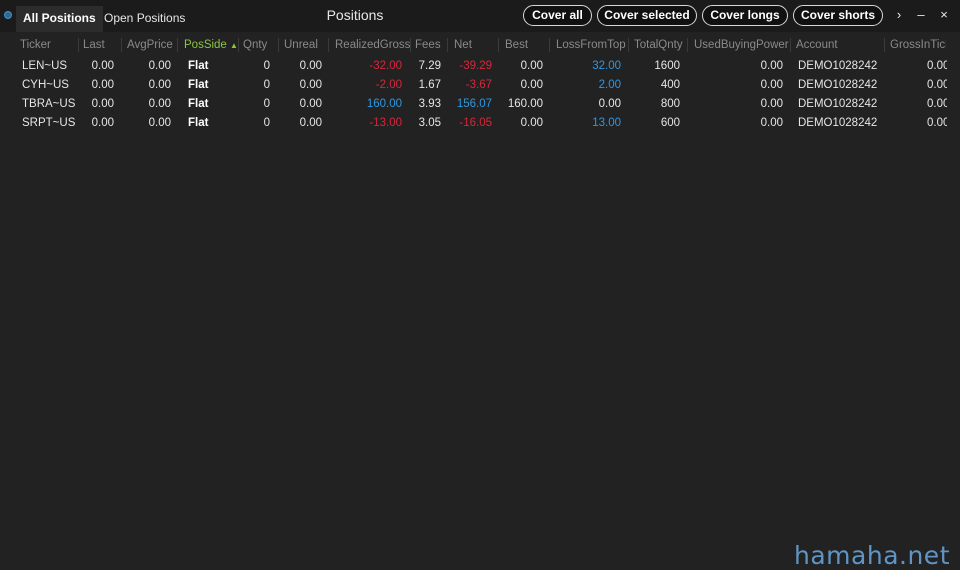 The image size is (960, 570). I want to click on column-header-unreal: Unreal, so click(301, 45).